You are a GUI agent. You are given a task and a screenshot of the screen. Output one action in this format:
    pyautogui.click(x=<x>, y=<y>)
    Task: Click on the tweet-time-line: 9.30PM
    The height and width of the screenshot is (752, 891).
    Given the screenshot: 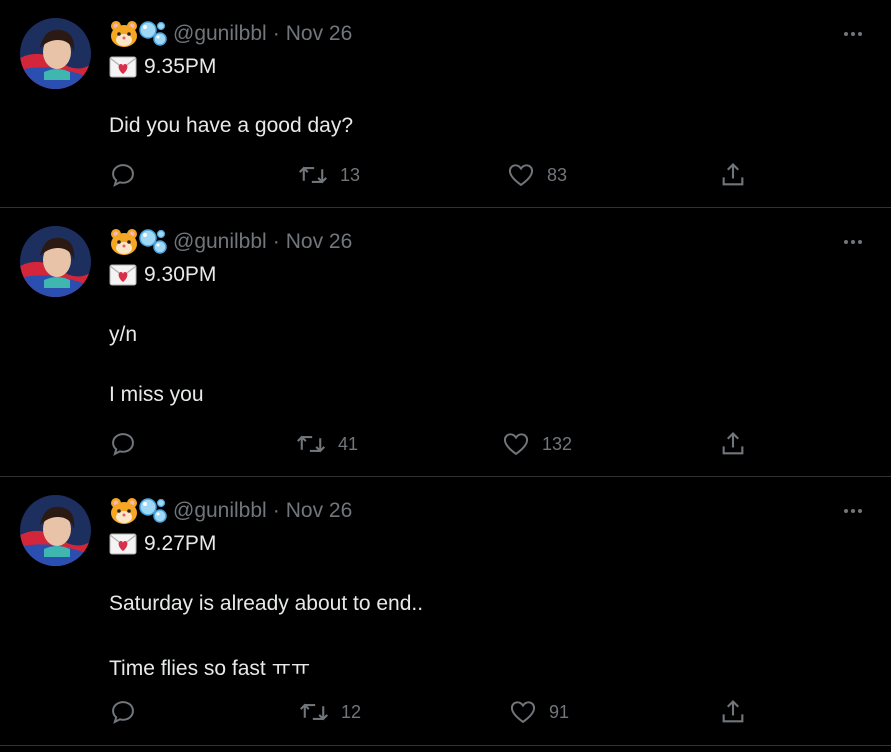 What is the action you would take?
    pyautogui.click(x=162, y=275)
    